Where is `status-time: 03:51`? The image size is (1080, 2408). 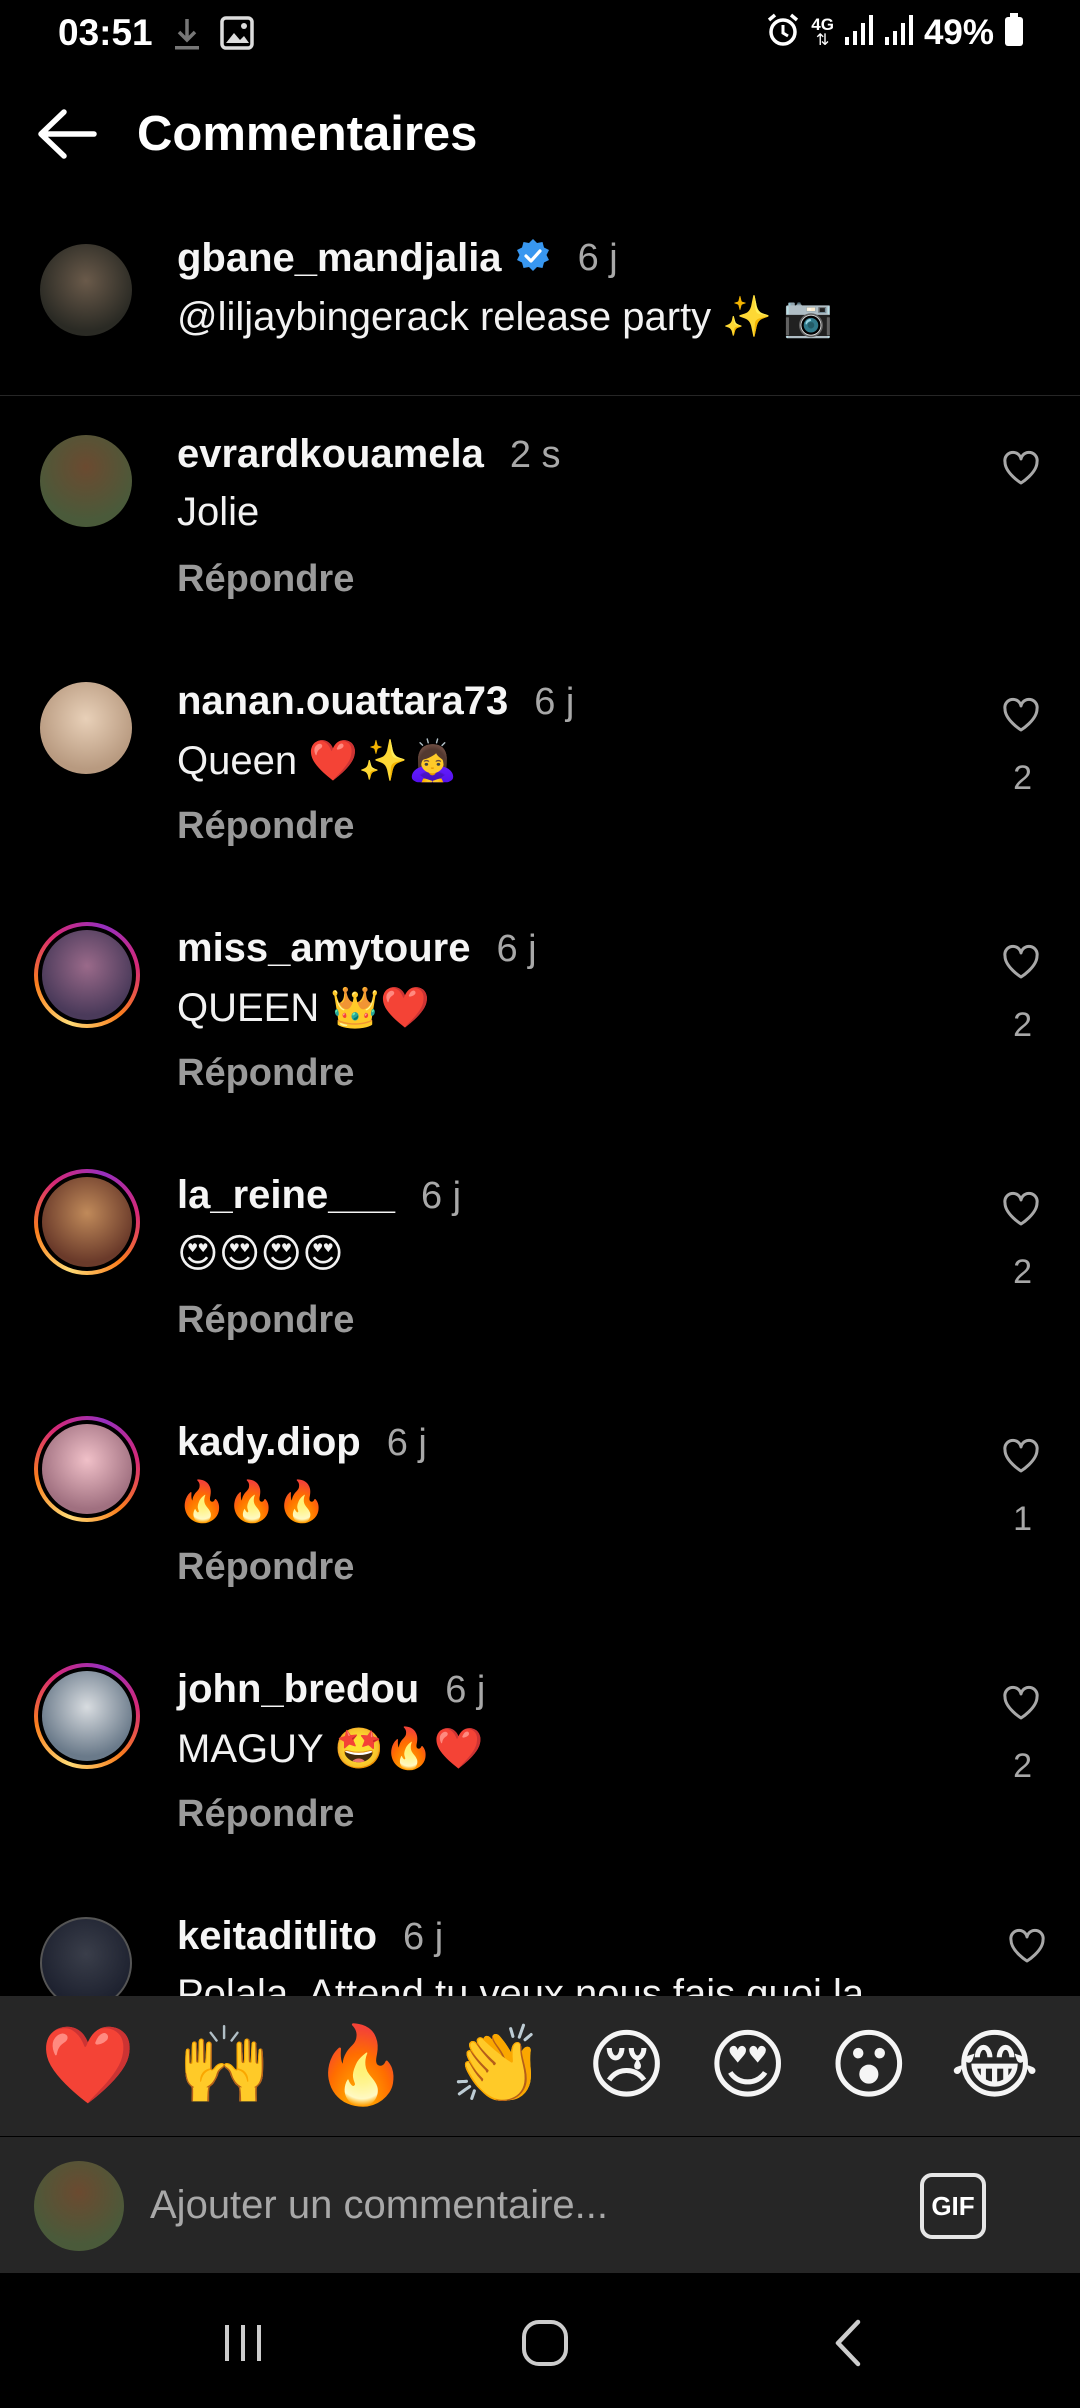 status-time: 03:51 is located at coordinates (105, 32).